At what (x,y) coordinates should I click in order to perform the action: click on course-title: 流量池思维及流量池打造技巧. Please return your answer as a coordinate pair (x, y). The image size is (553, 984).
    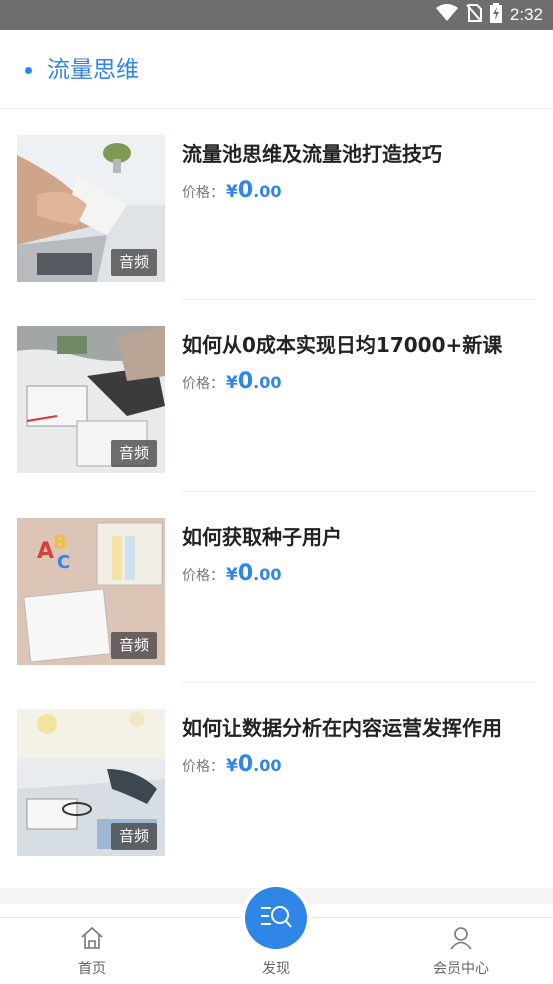
    Looking at the image, I should click on (312, 152).